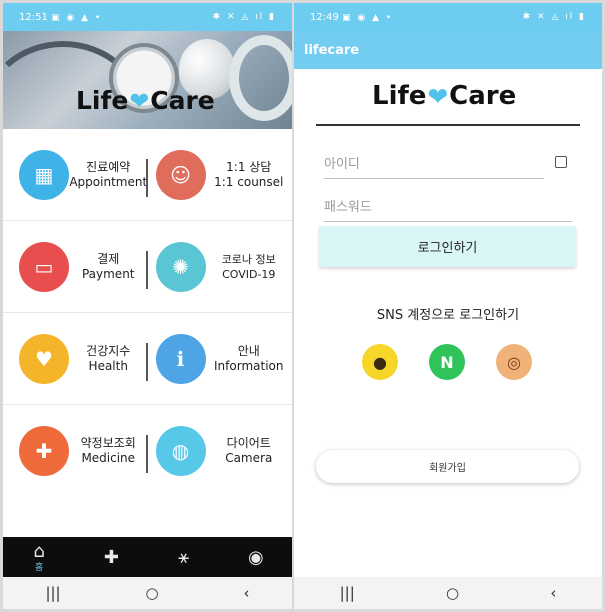 This screenshot has width=605, height=612. I want to click on menu-covid: ✺ 코로나 정보 COVID-19, so click(220, 266).